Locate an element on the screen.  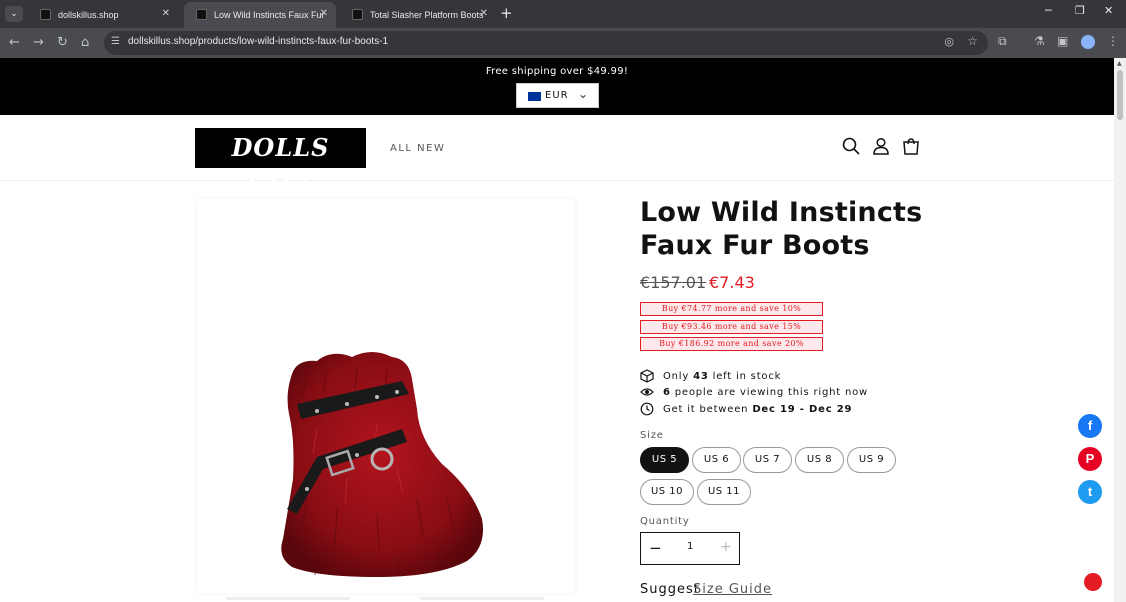
sale-price: €7.43 is located at coordinates (732, 282).